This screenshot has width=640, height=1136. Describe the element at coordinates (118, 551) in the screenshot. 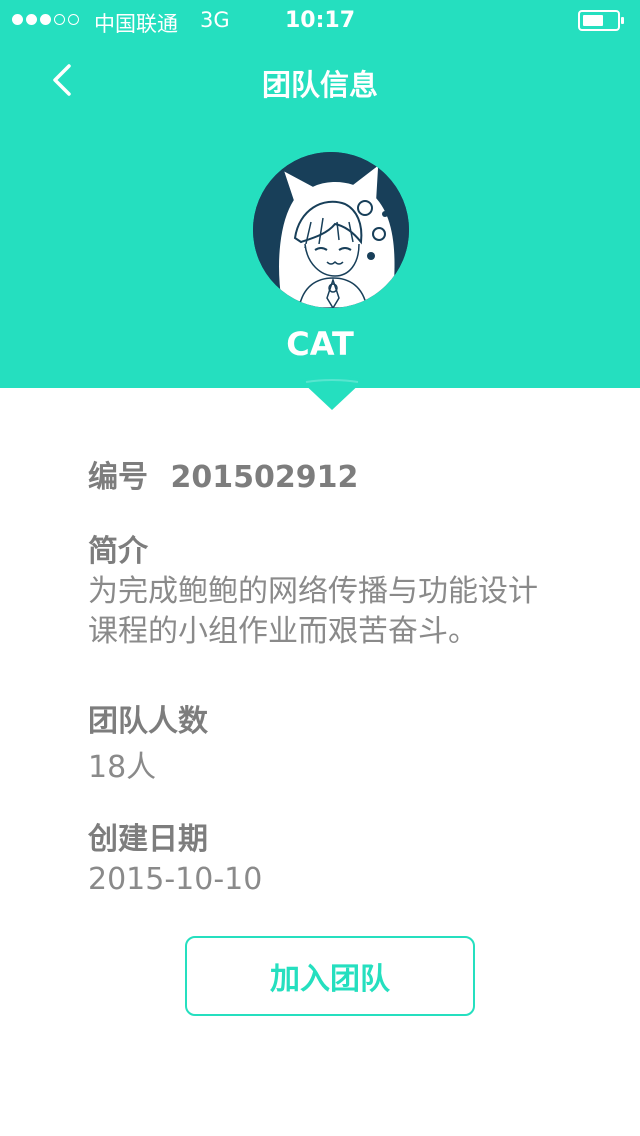

I see `intro-label: 简介` at that location.